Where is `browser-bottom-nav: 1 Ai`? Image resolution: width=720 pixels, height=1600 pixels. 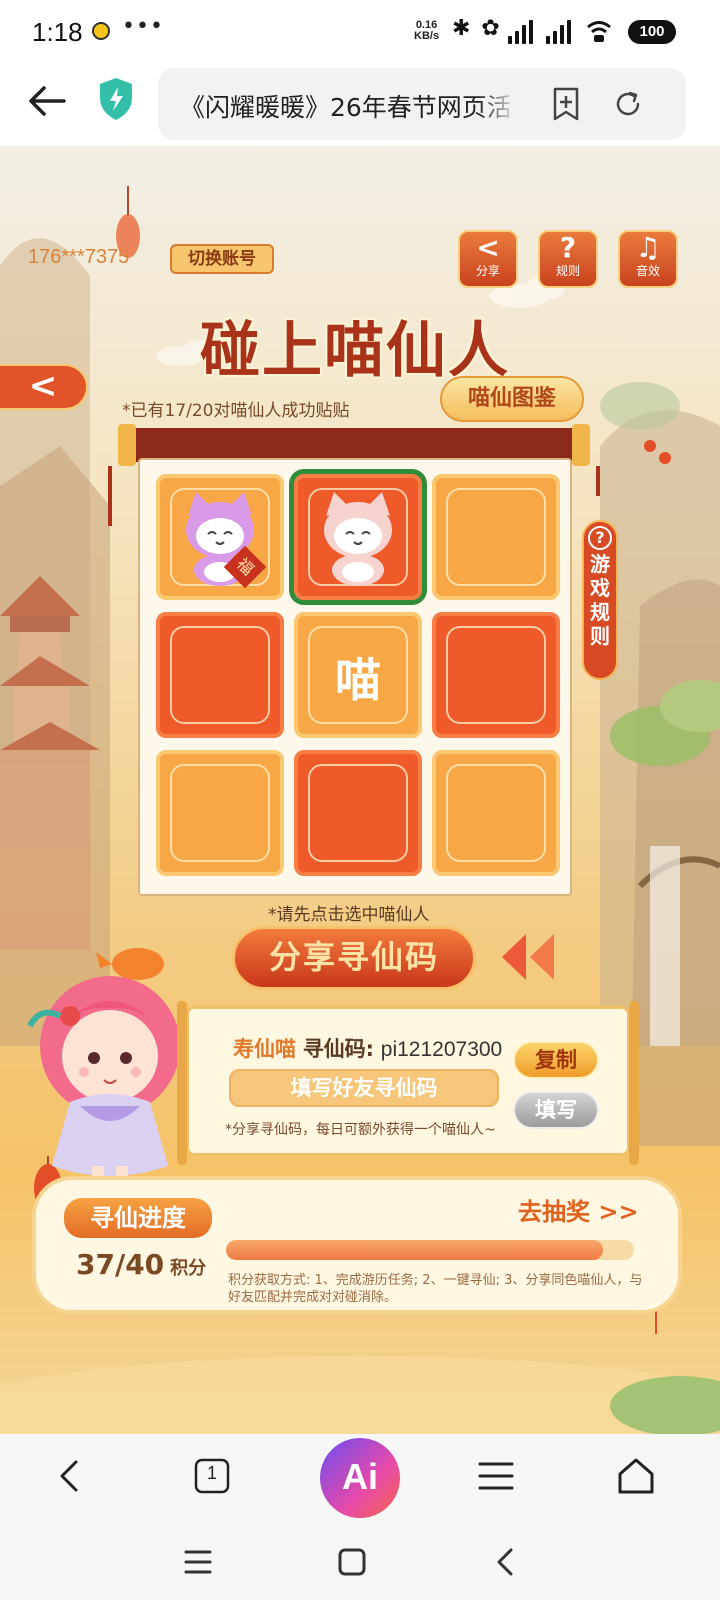
browser-bottom-nav: 1 Ai is located at coordinates (360, 1477).